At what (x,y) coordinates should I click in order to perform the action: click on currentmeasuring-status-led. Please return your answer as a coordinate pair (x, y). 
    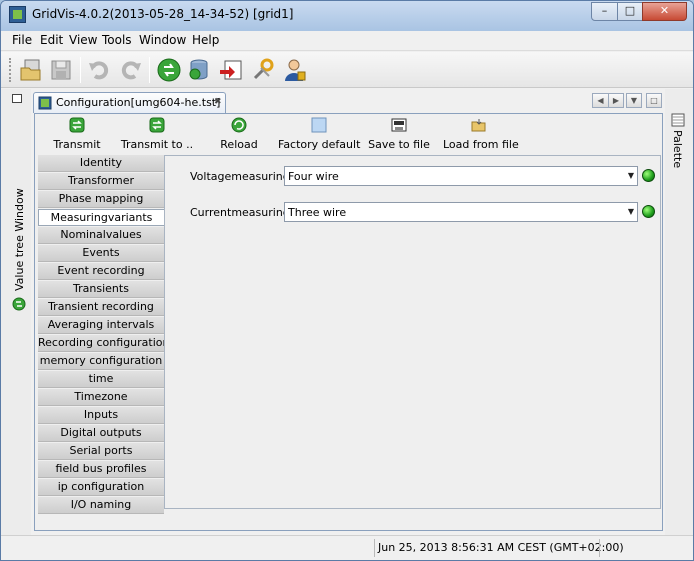
    Looking at the image, I should click on (648, 211).